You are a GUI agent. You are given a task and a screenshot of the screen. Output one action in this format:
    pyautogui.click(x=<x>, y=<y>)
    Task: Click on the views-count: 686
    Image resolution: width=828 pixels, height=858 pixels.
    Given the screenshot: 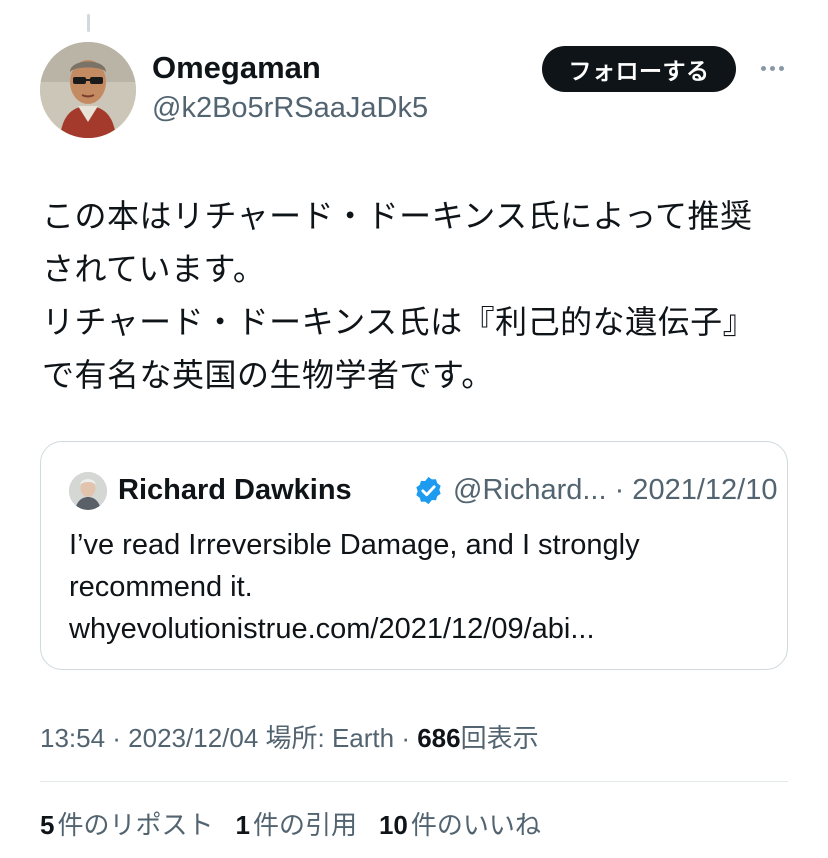 What is the action you would take?
    pyautogui.click(x=439, y=738)
    